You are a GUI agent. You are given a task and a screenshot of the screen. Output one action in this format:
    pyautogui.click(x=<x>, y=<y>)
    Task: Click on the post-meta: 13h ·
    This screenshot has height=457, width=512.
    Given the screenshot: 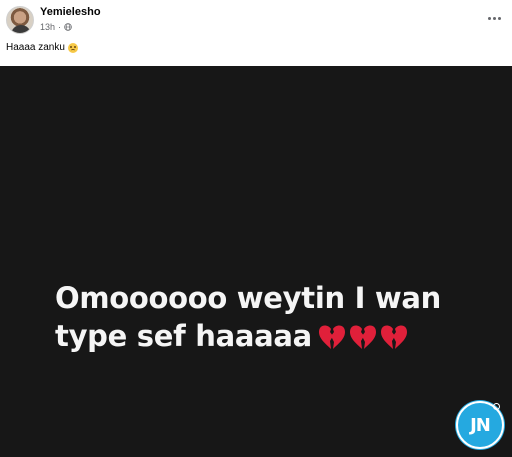 What is the action you would take?
    pyautogui.click(x=56, y=27)
    